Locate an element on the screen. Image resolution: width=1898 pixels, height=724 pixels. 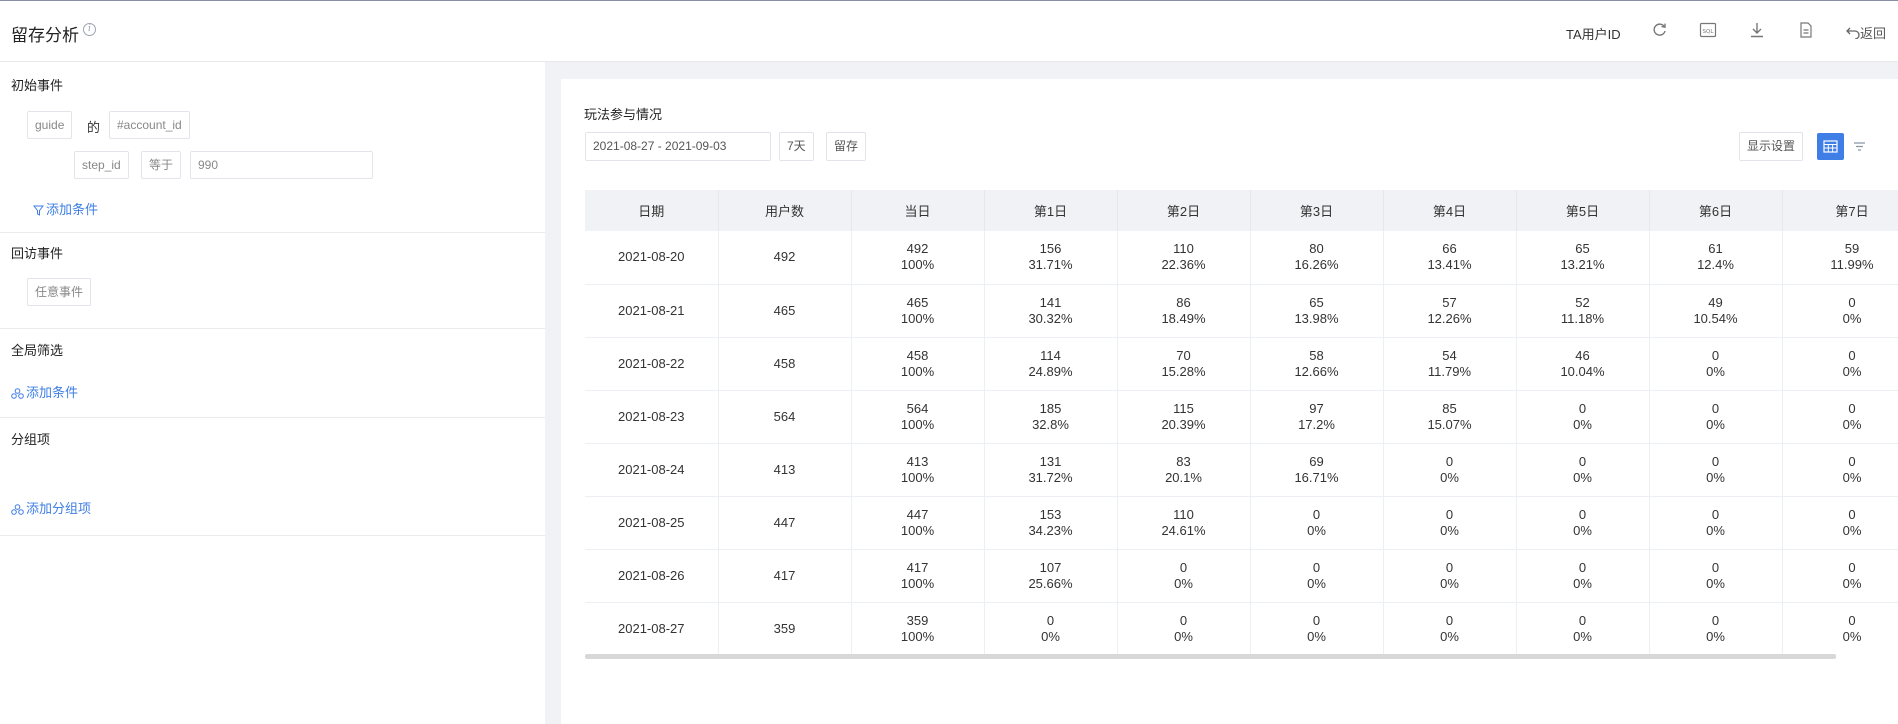
retention-cell: 465 100% is located at coordinates (918, 311).